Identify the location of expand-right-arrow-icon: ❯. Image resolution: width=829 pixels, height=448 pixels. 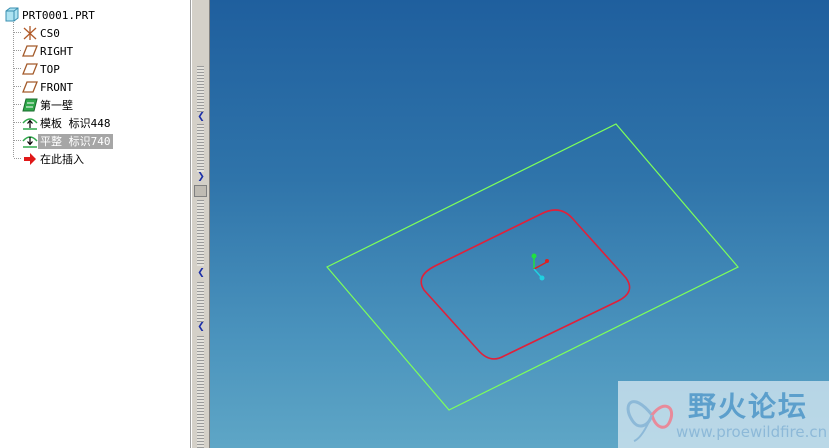
(201, 177).